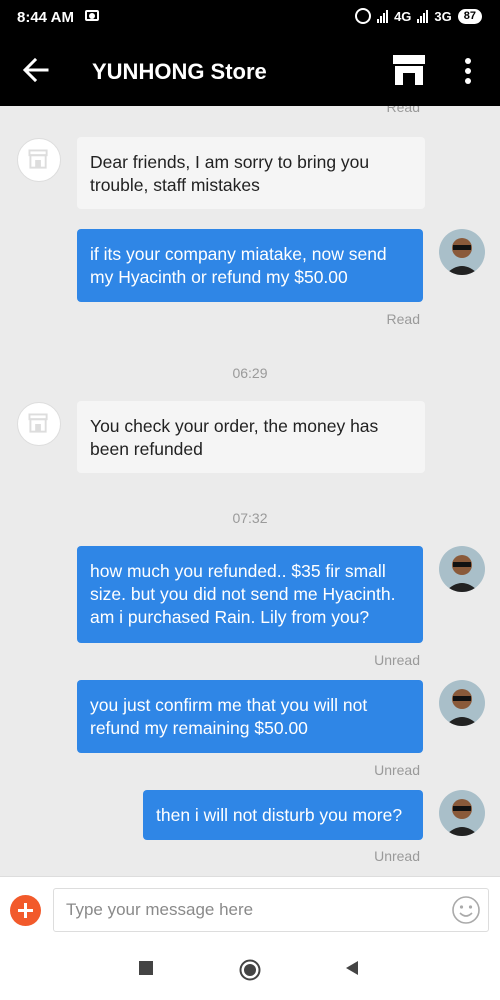 This screenshot has height=1000, width=500. I want to click on message-bubble-user: then i will not disturb you more?, so click(283, 815).